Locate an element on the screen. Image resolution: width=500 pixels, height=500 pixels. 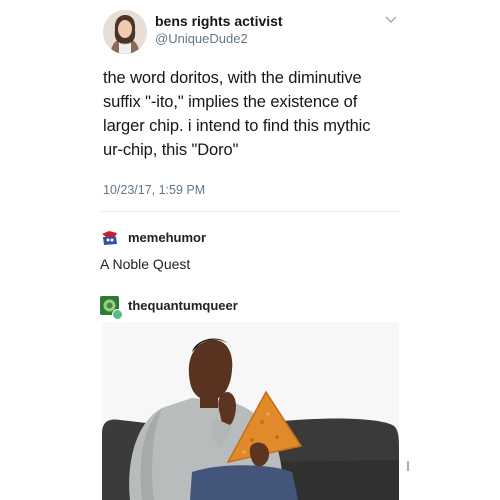
chevron-down-icon is located at coordinates (391, 20).